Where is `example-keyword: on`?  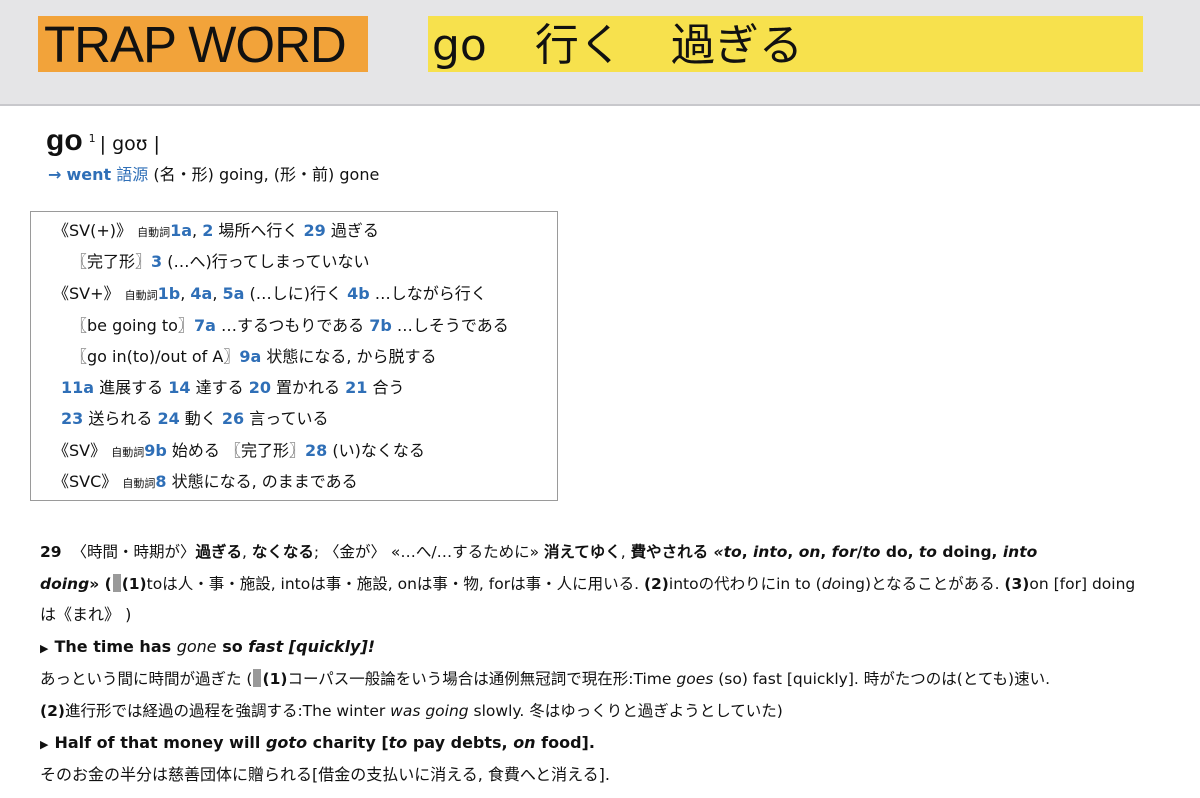
example-keyword: on is located at coordinates (524, 742).